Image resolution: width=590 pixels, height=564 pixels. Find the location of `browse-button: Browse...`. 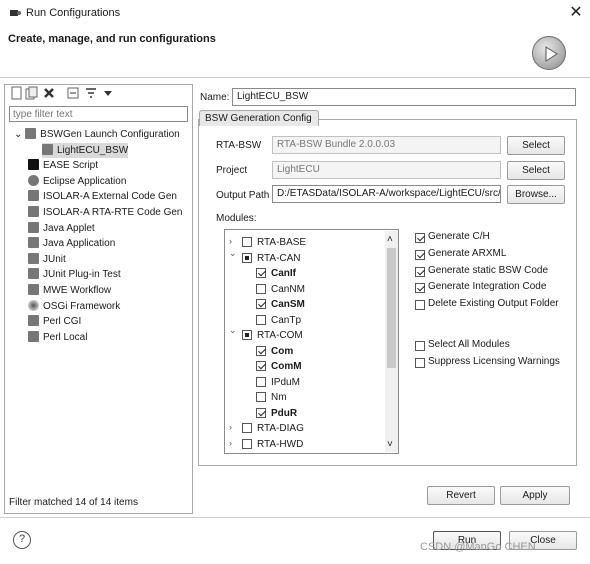

browse-button: Browse... is located at coordinates (536, 194).